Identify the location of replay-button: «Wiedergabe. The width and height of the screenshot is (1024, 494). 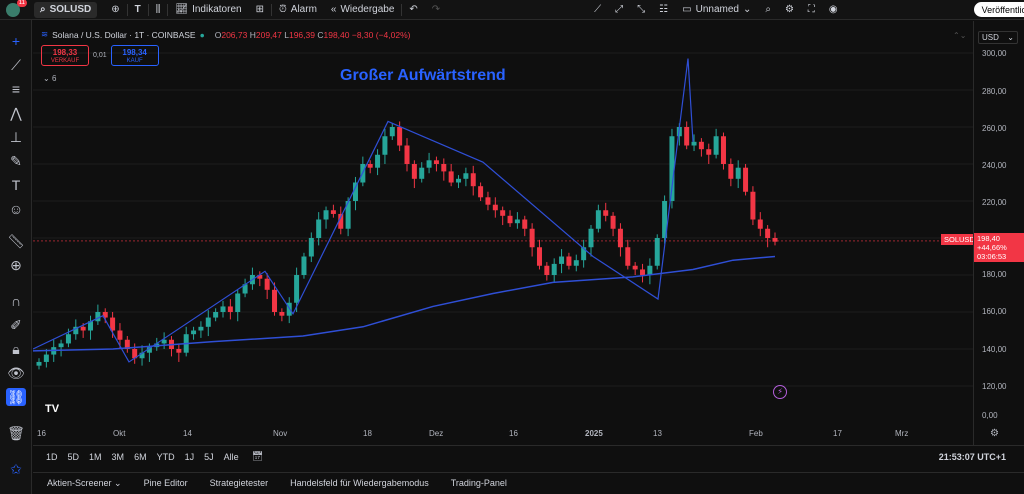
(362, 10).